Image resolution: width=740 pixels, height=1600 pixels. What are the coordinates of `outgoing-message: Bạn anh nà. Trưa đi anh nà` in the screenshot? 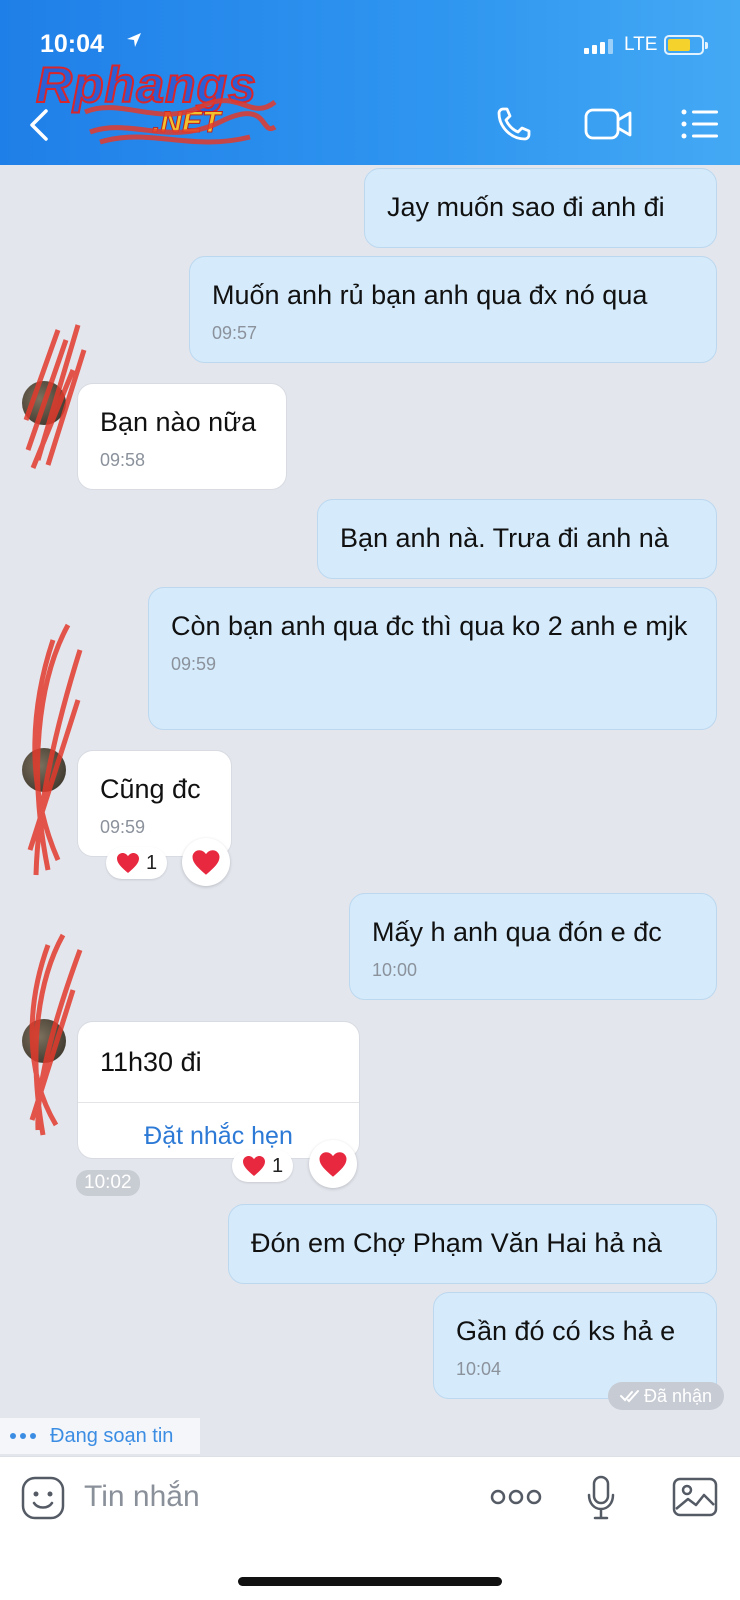 It's located at (517, 539).